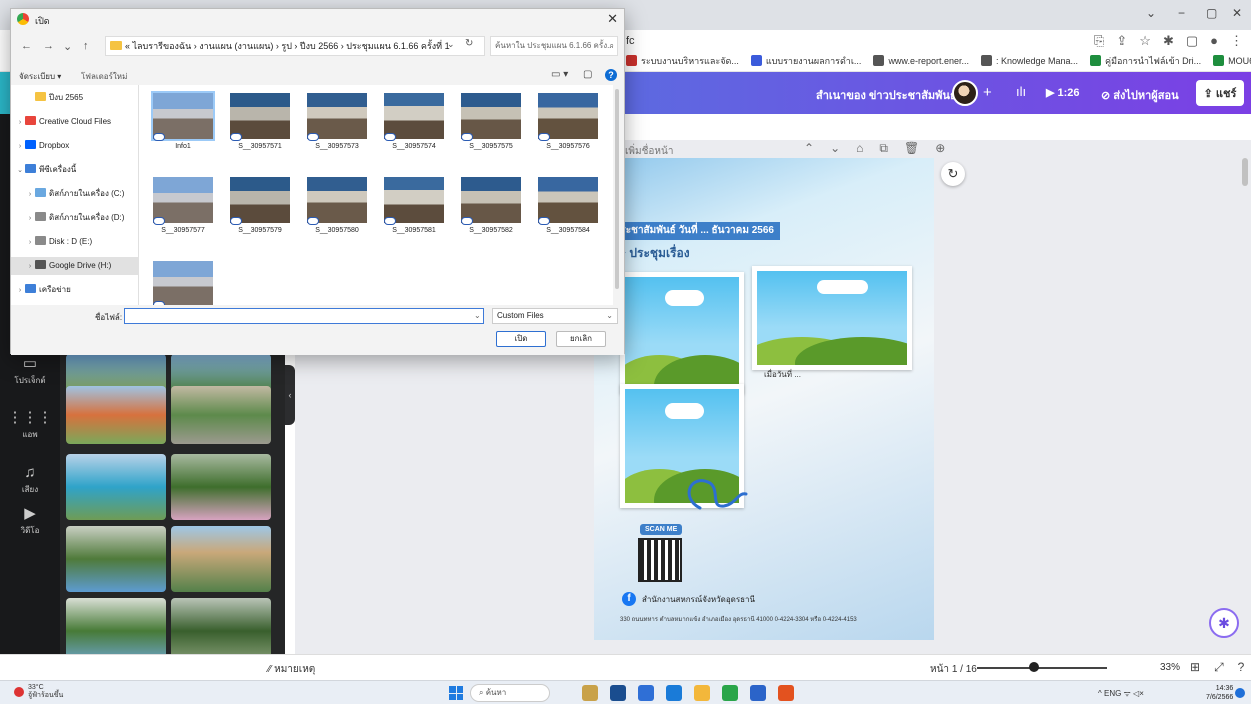  Describe the element at coordinates (555, 316) in the screenshot. I see `file-type-select: Custom Files ⌄` at that location.